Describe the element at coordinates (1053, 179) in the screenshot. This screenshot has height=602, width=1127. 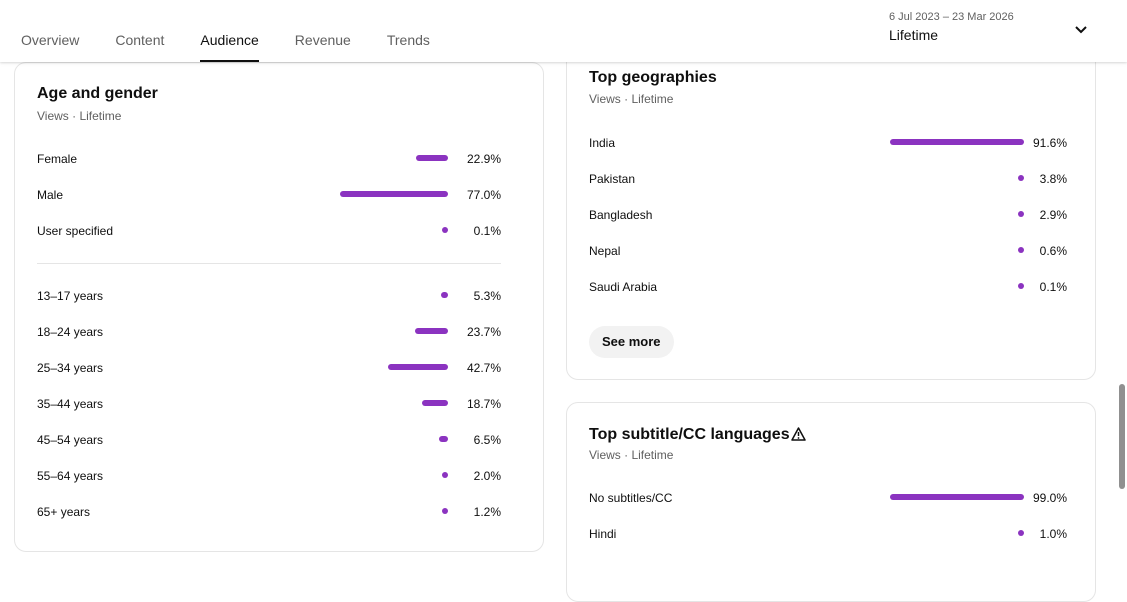
I see `row-value: 3.8%` at that location.